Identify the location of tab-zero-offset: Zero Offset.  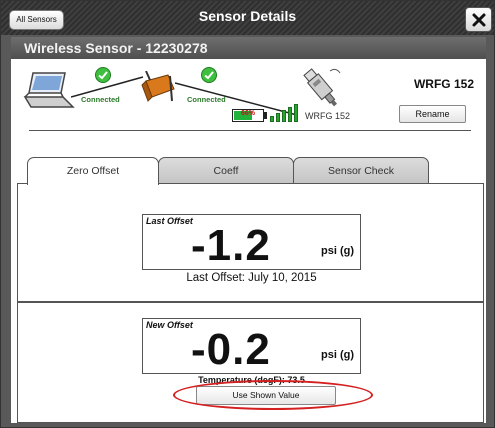
(93, 171).